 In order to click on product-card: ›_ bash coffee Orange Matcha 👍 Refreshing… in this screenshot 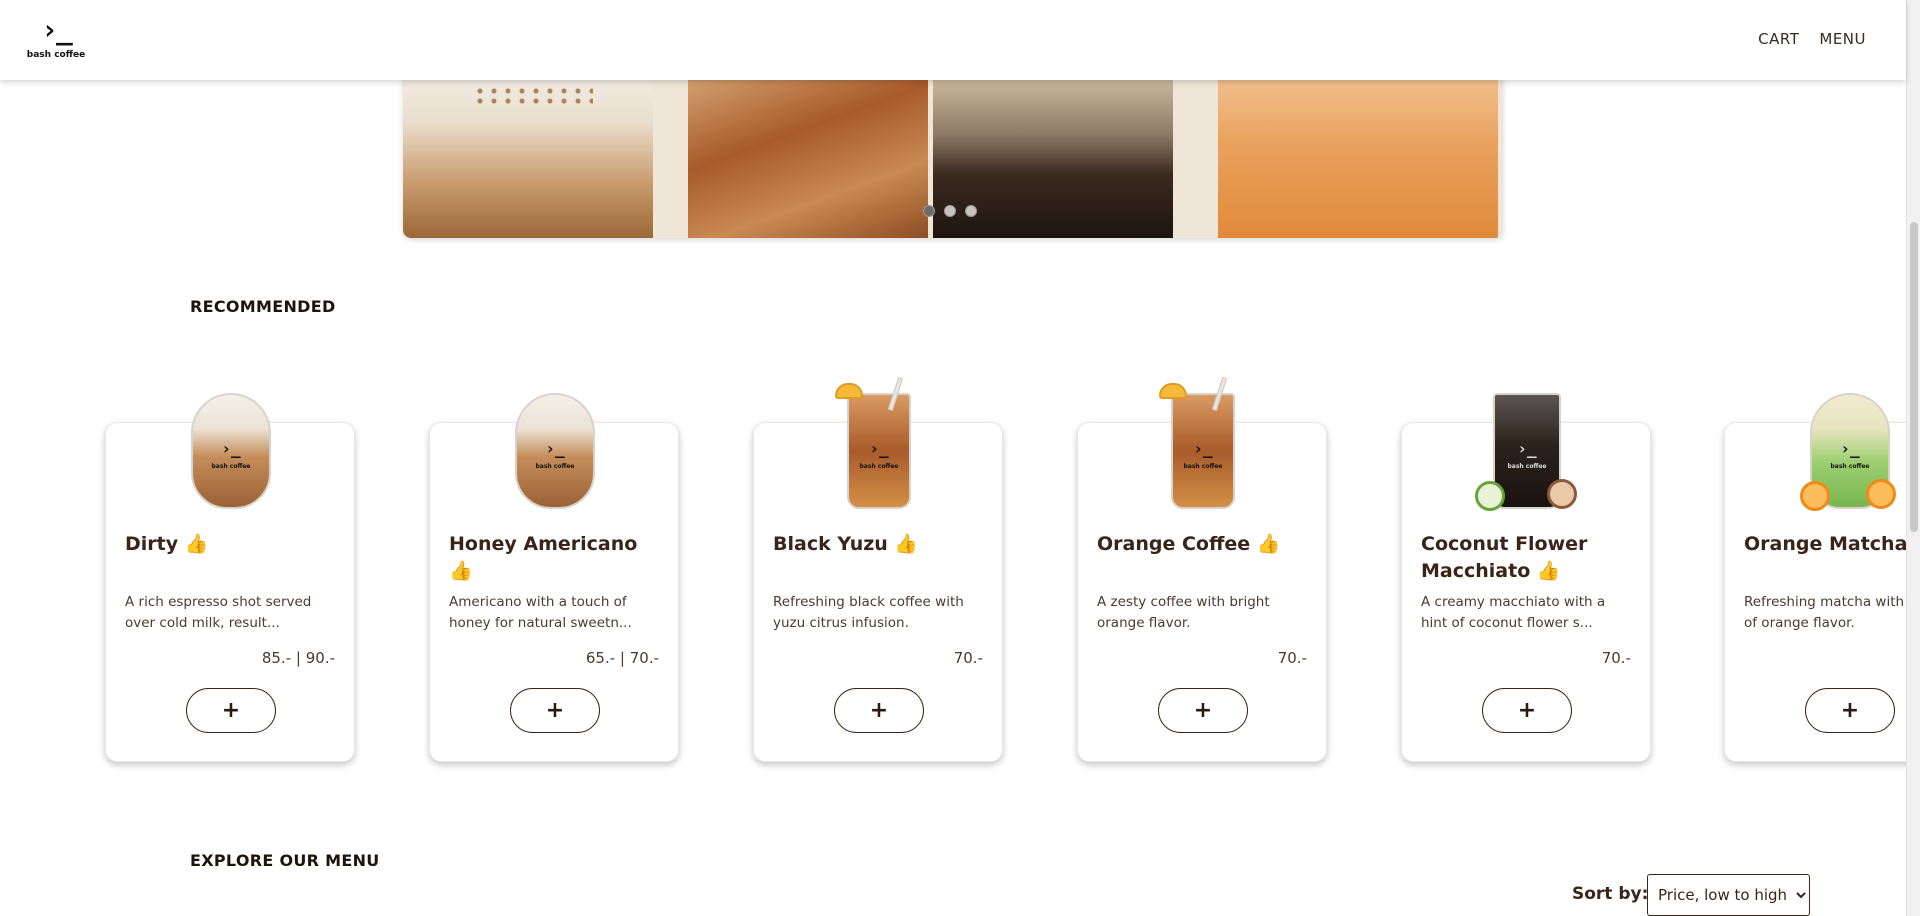, I will do `click(1822, 577)`.